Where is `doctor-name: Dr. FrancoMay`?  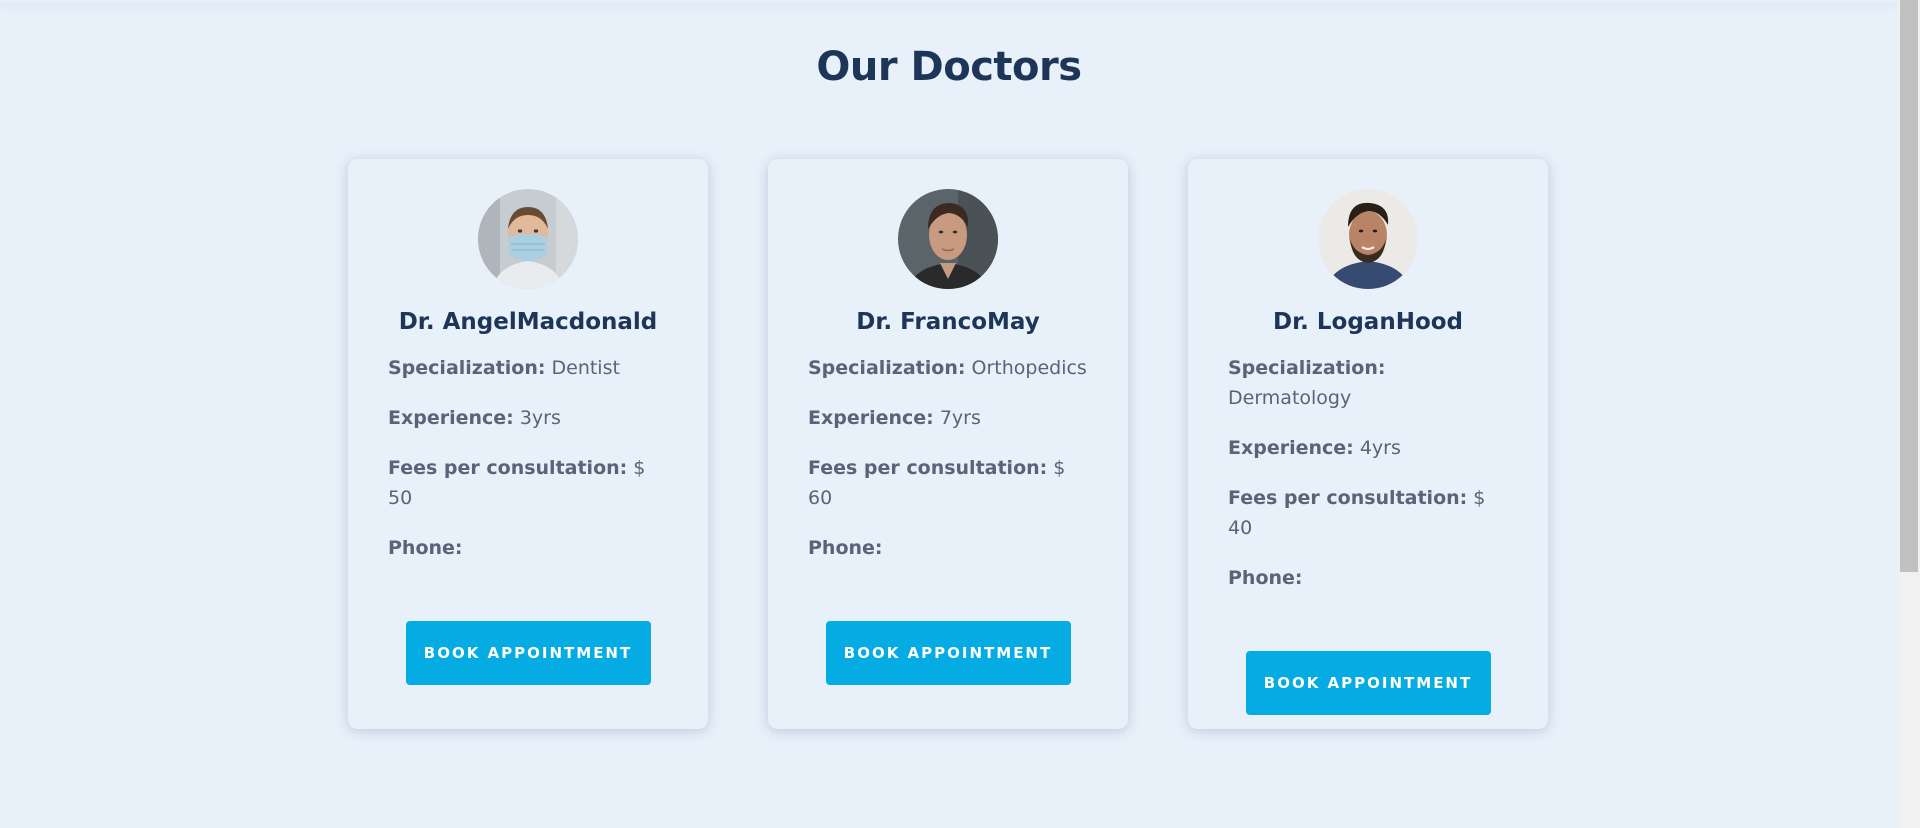 doctor-name: Dr. FrancoMay is located at coordinates (948, 322).